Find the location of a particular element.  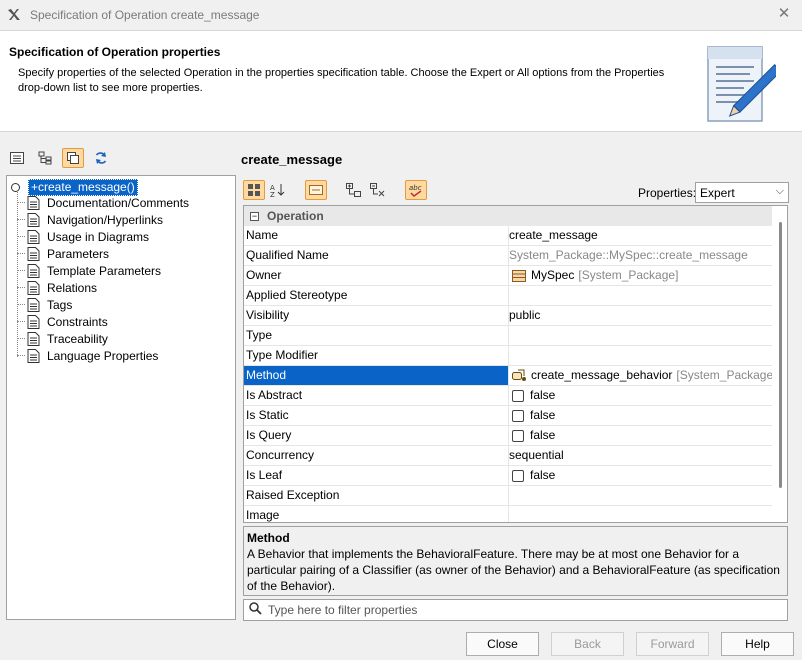

tree-item: Parameters is located at coordinates (63, 253).